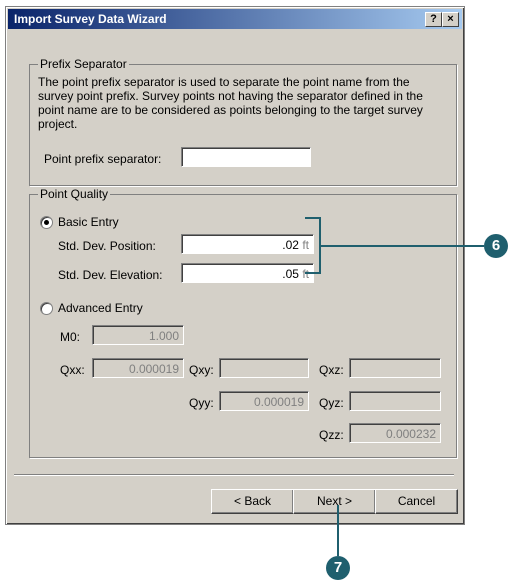  I want to click on callout-7-badge: 7, so click(338, 568).